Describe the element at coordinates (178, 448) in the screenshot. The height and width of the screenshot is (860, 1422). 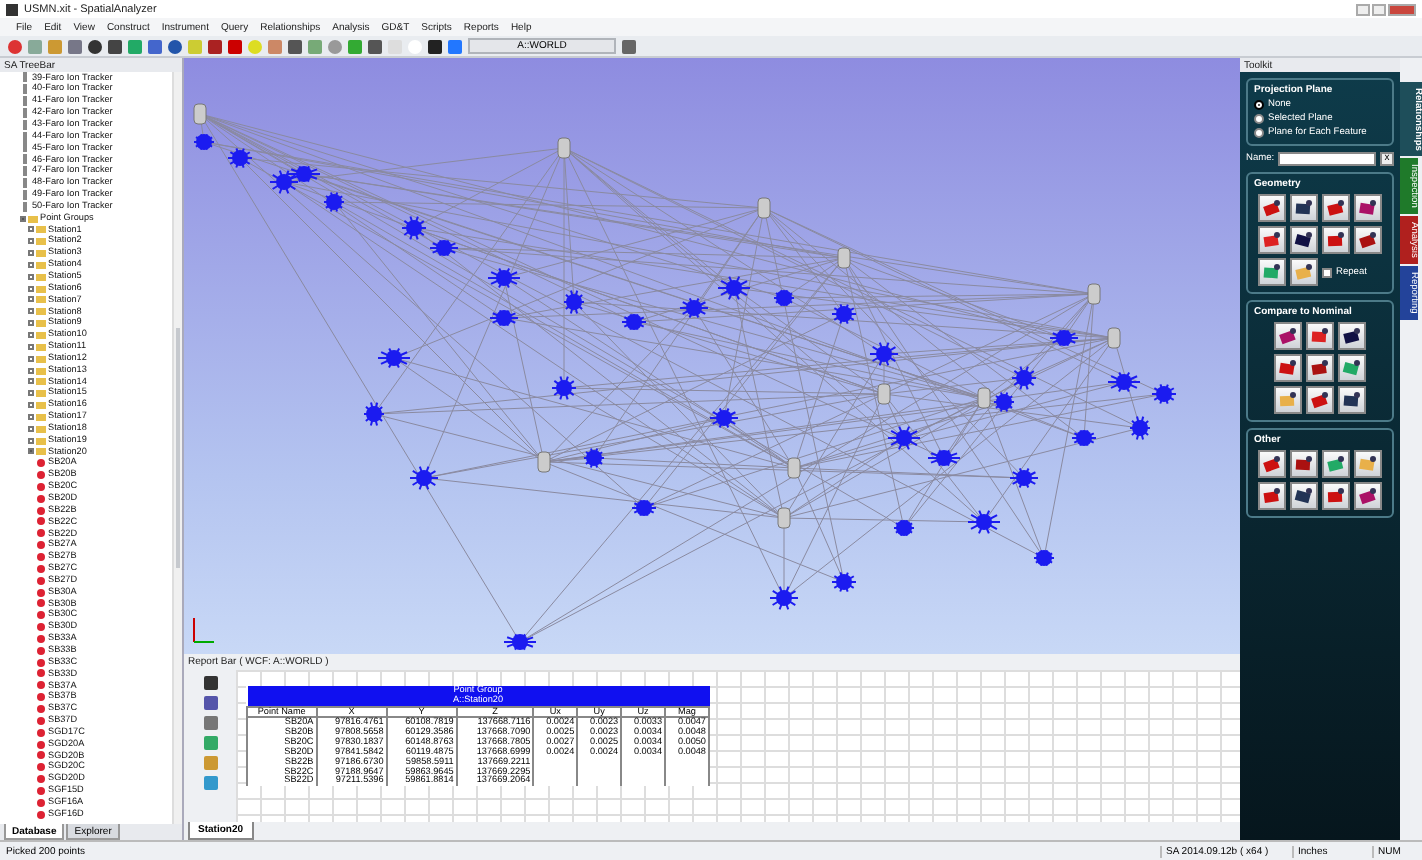
I see `scrollbar-thumb` at that location.